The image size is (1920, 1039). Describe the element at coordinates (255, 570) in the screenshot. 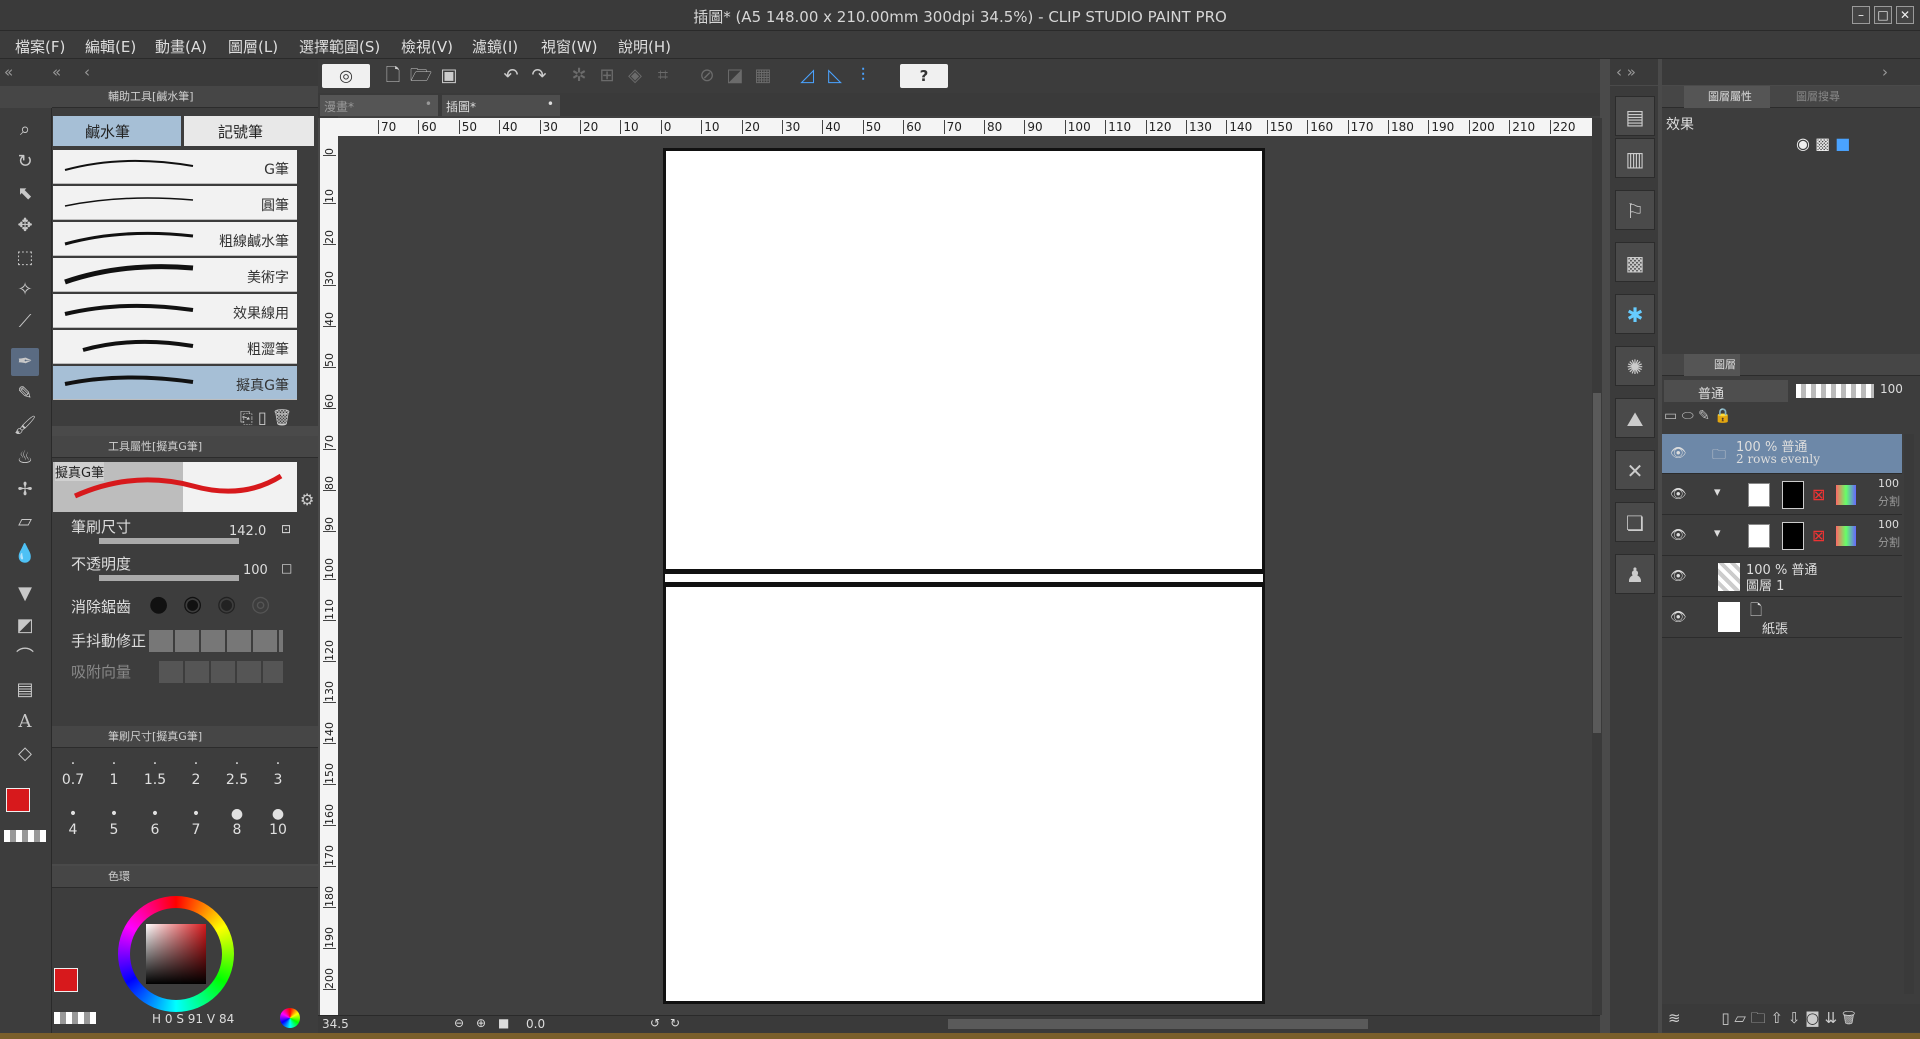

I see `opacity-value: 100` at that location.